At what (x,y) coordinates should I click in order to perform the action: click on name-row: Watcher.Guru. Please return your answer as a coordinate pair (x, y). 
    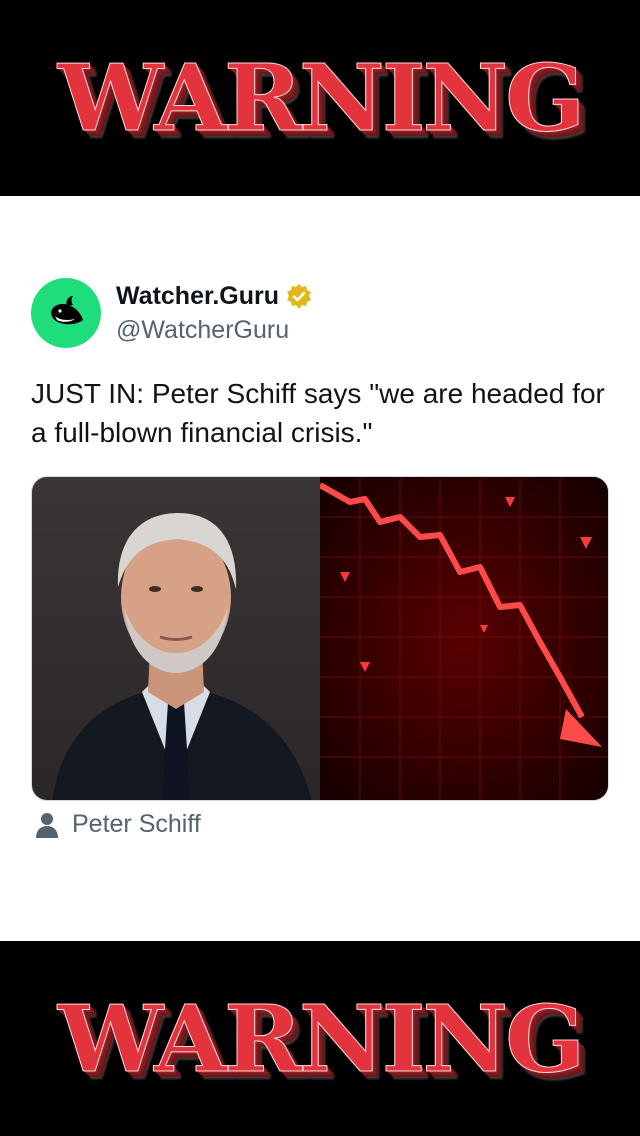
    Looking at the image, I should click on (214, 296).